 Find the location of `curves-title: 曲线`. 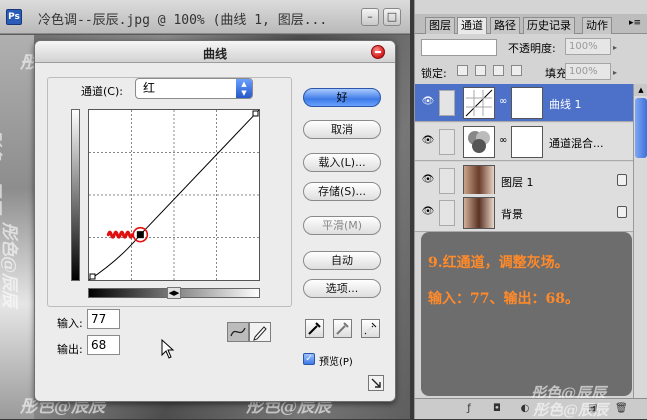

curves-title: 曲线 is located at coordinates (214, 54).